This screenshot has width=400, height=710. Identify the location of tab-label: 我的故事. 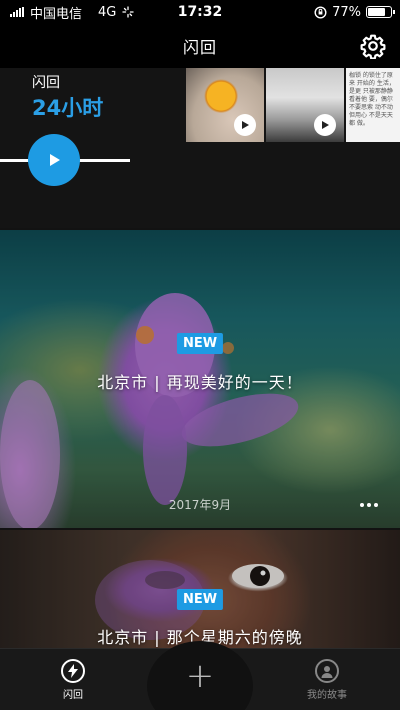
(327, 695).